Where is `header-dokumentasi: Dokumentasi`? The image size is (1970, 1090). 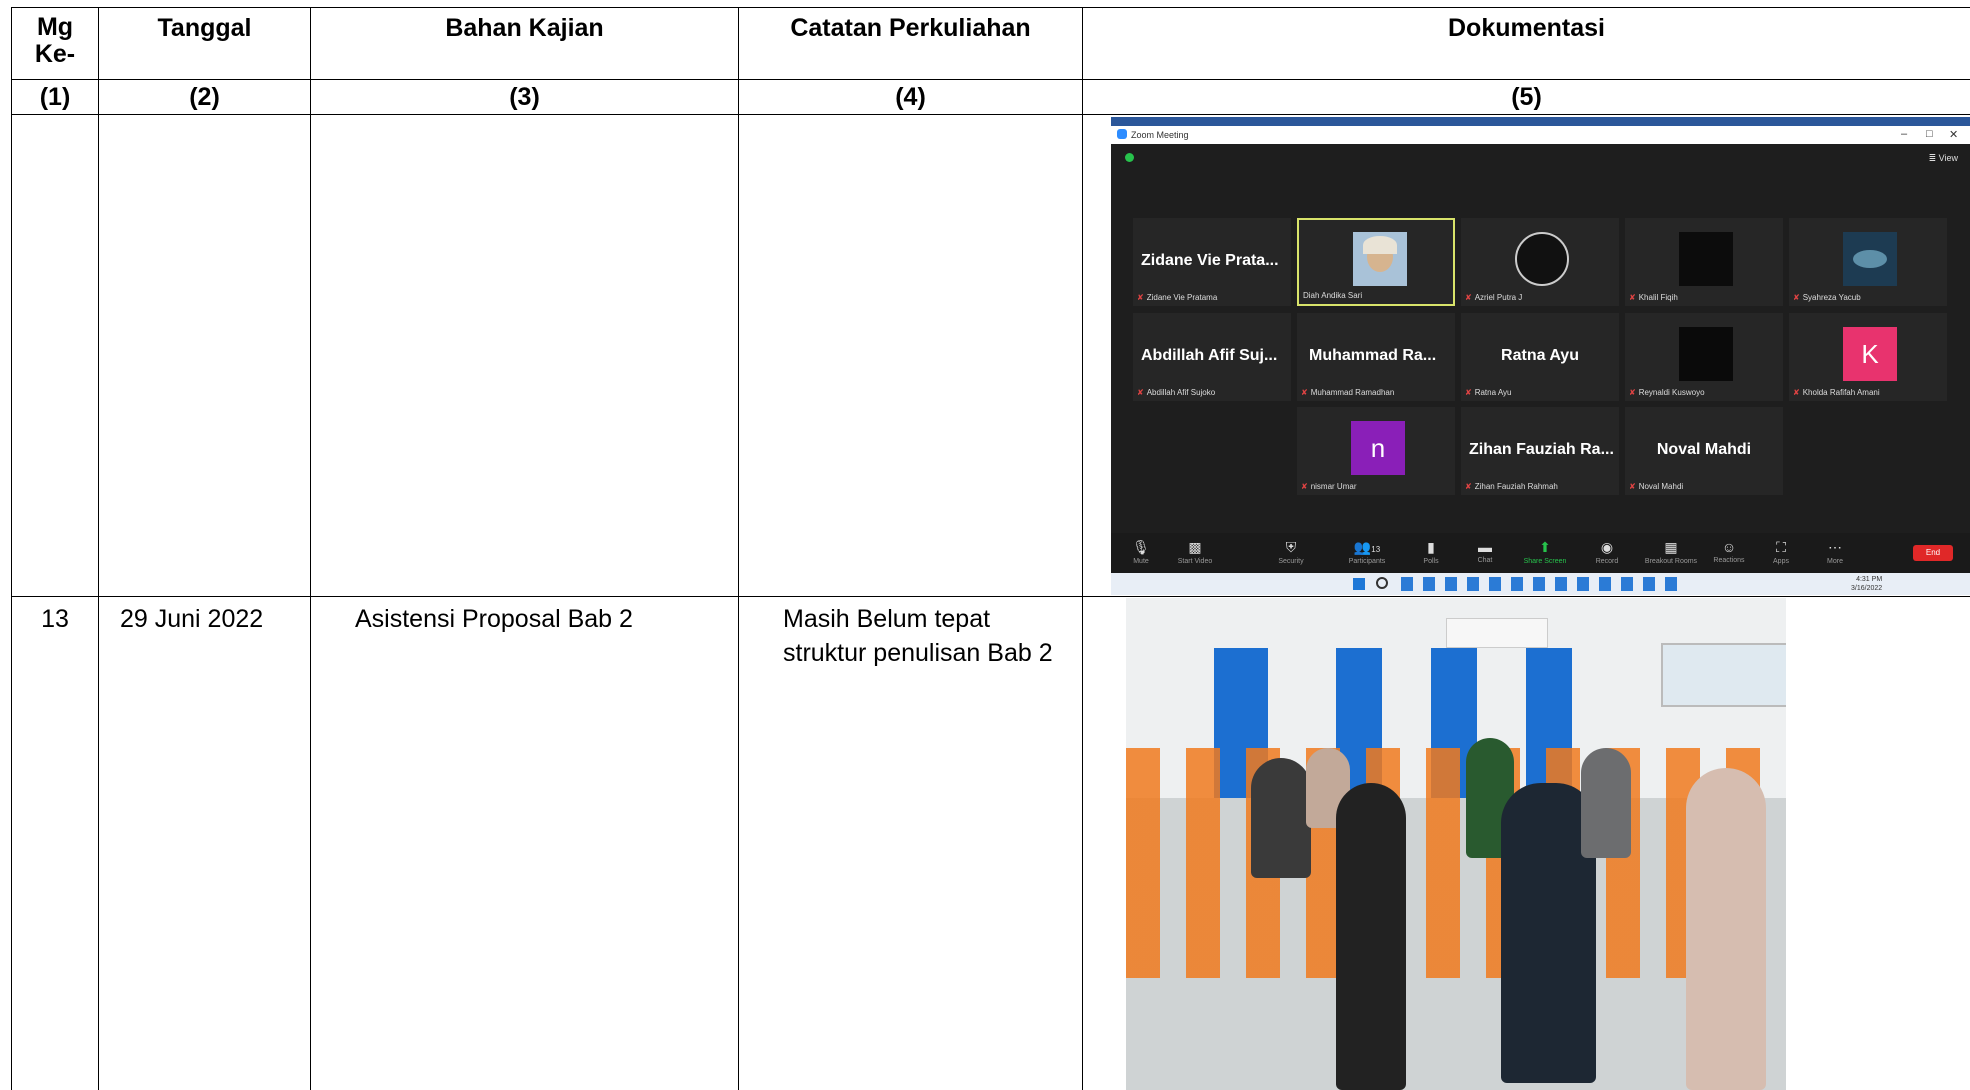 header-dokumentasi: Dokumentasi is located at coordinates (1526, 28).